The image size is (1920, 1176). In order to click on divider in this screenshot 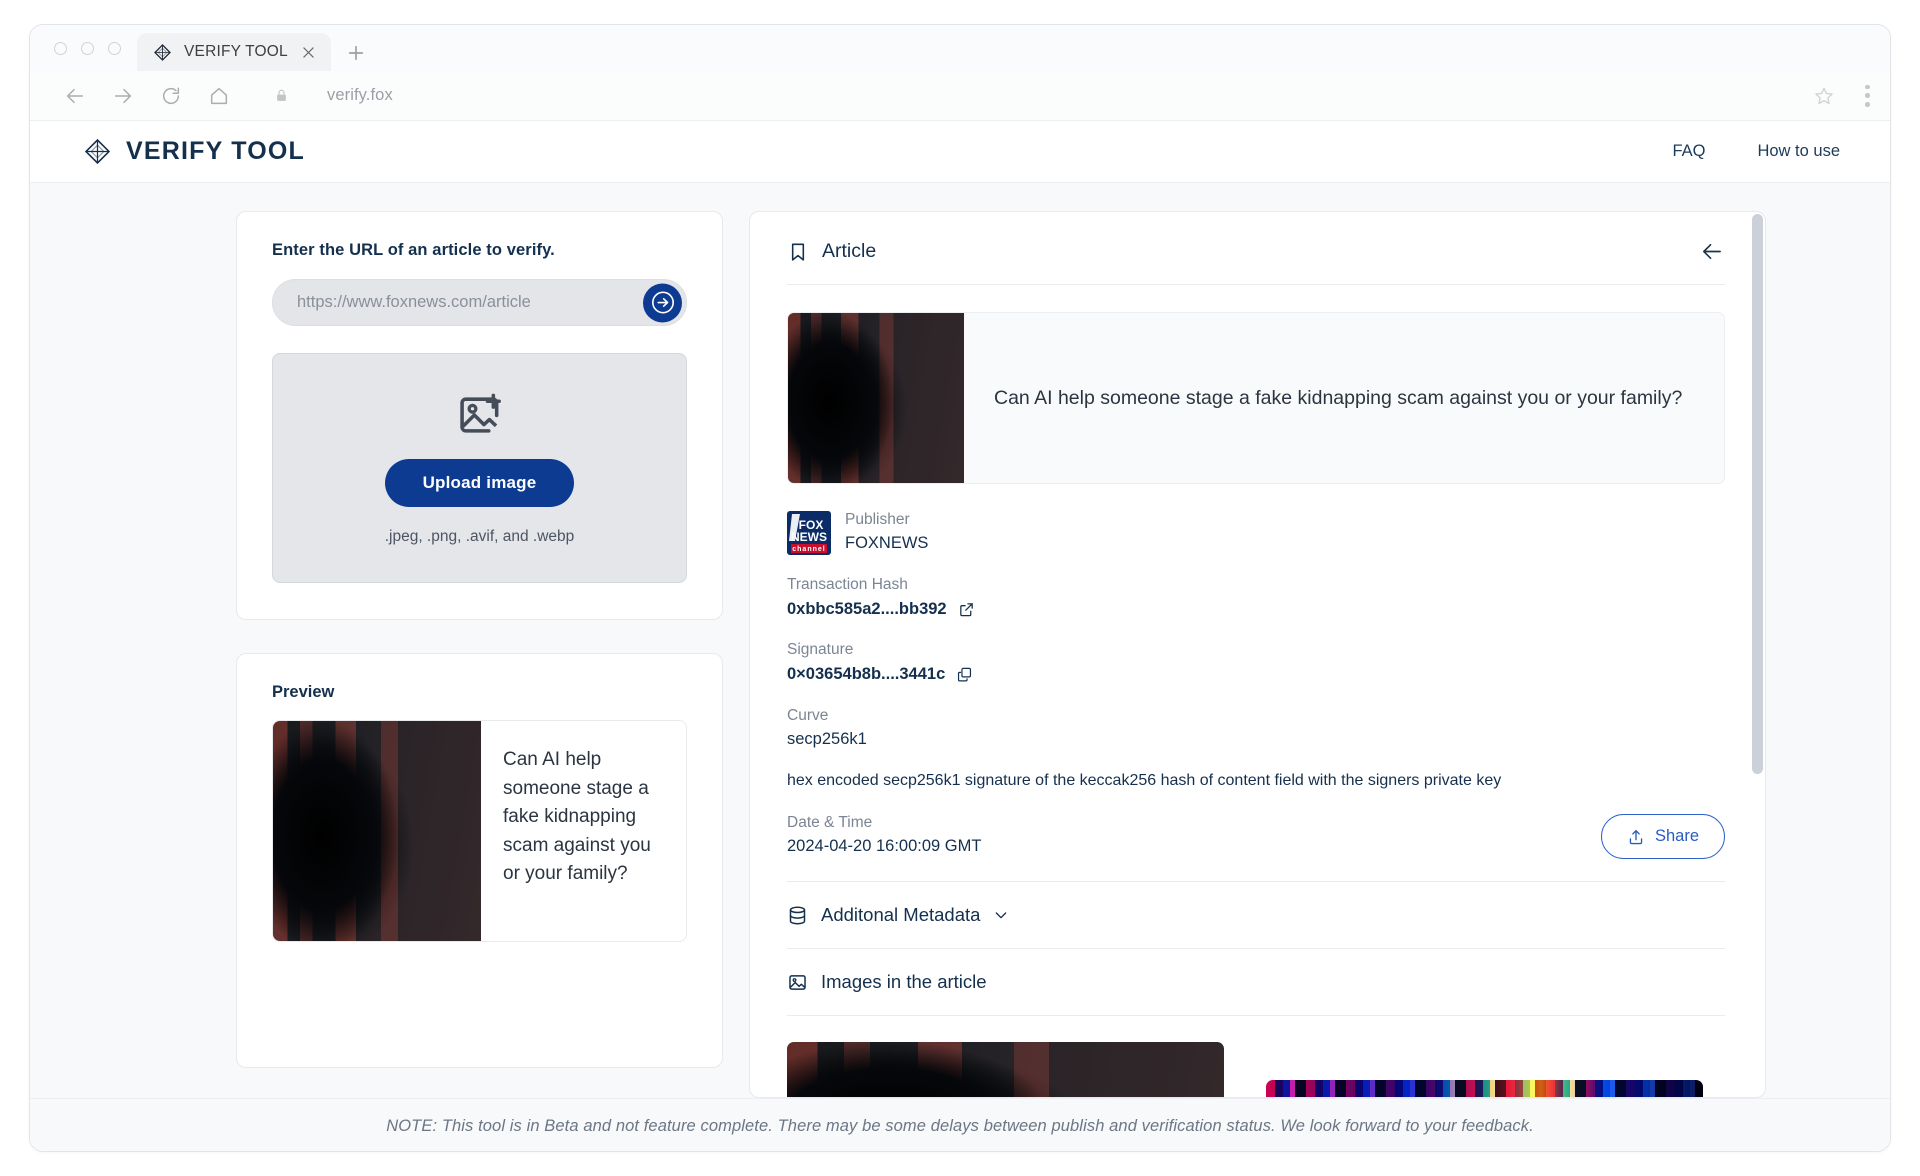, I will do `click(1256, 284)`.